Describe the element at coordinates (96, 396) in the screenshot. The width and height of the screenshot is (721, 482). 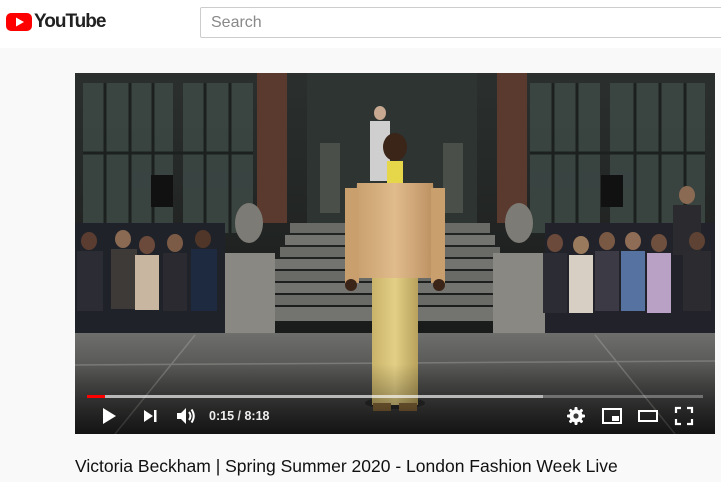
I see `progress-played` at that location.